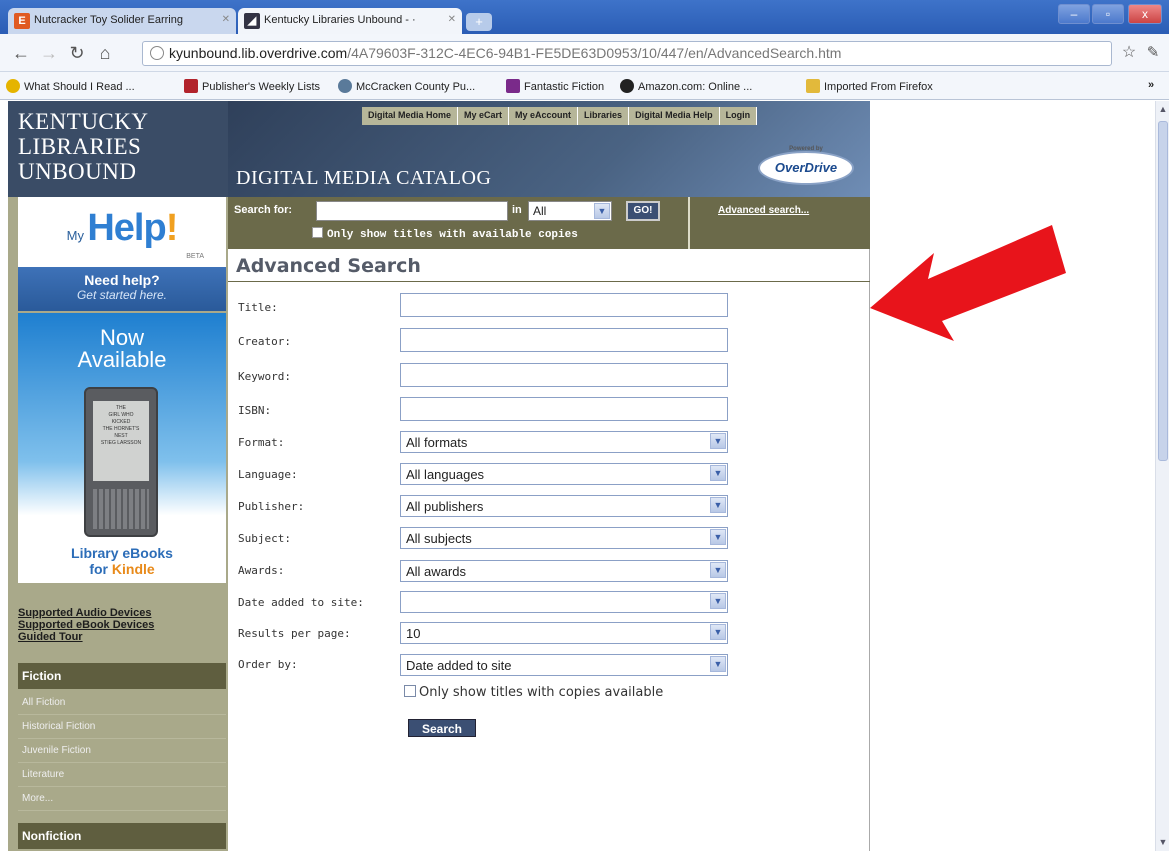  I want to click on search-button: Search, so click(442, 728).